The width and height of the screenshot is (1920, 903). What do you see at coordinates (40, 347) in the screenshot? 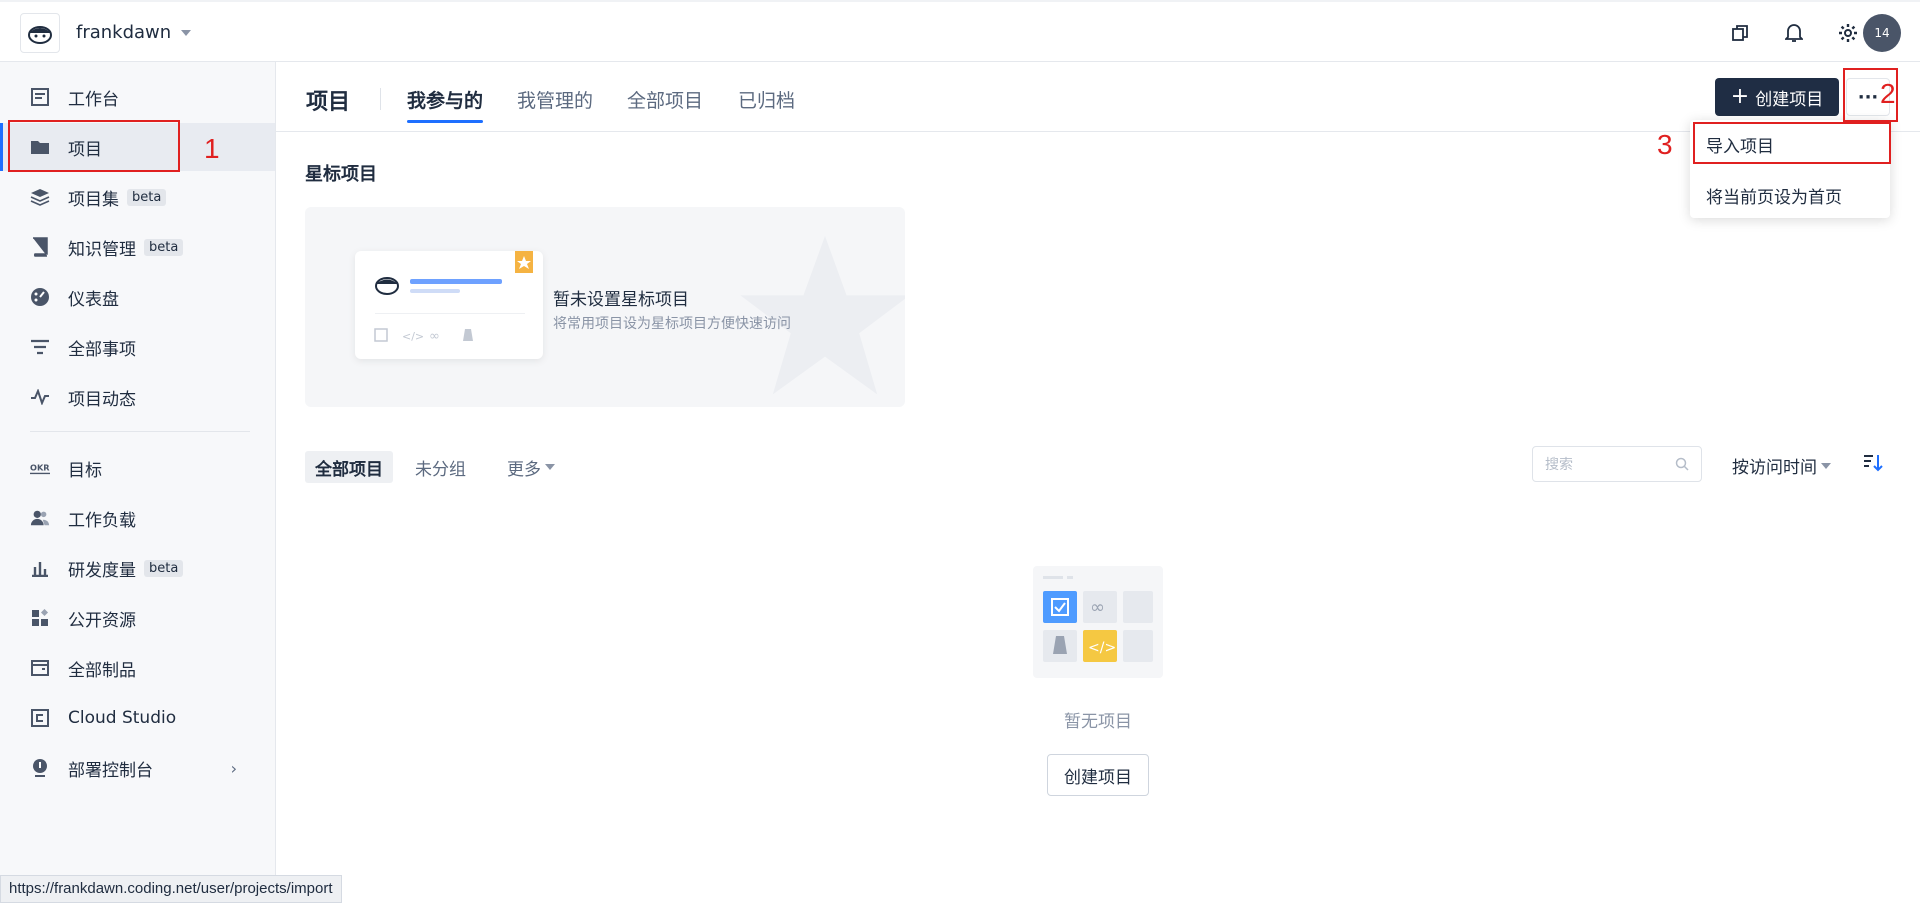
I see `filter-icon` at bounding box center [40, 347].